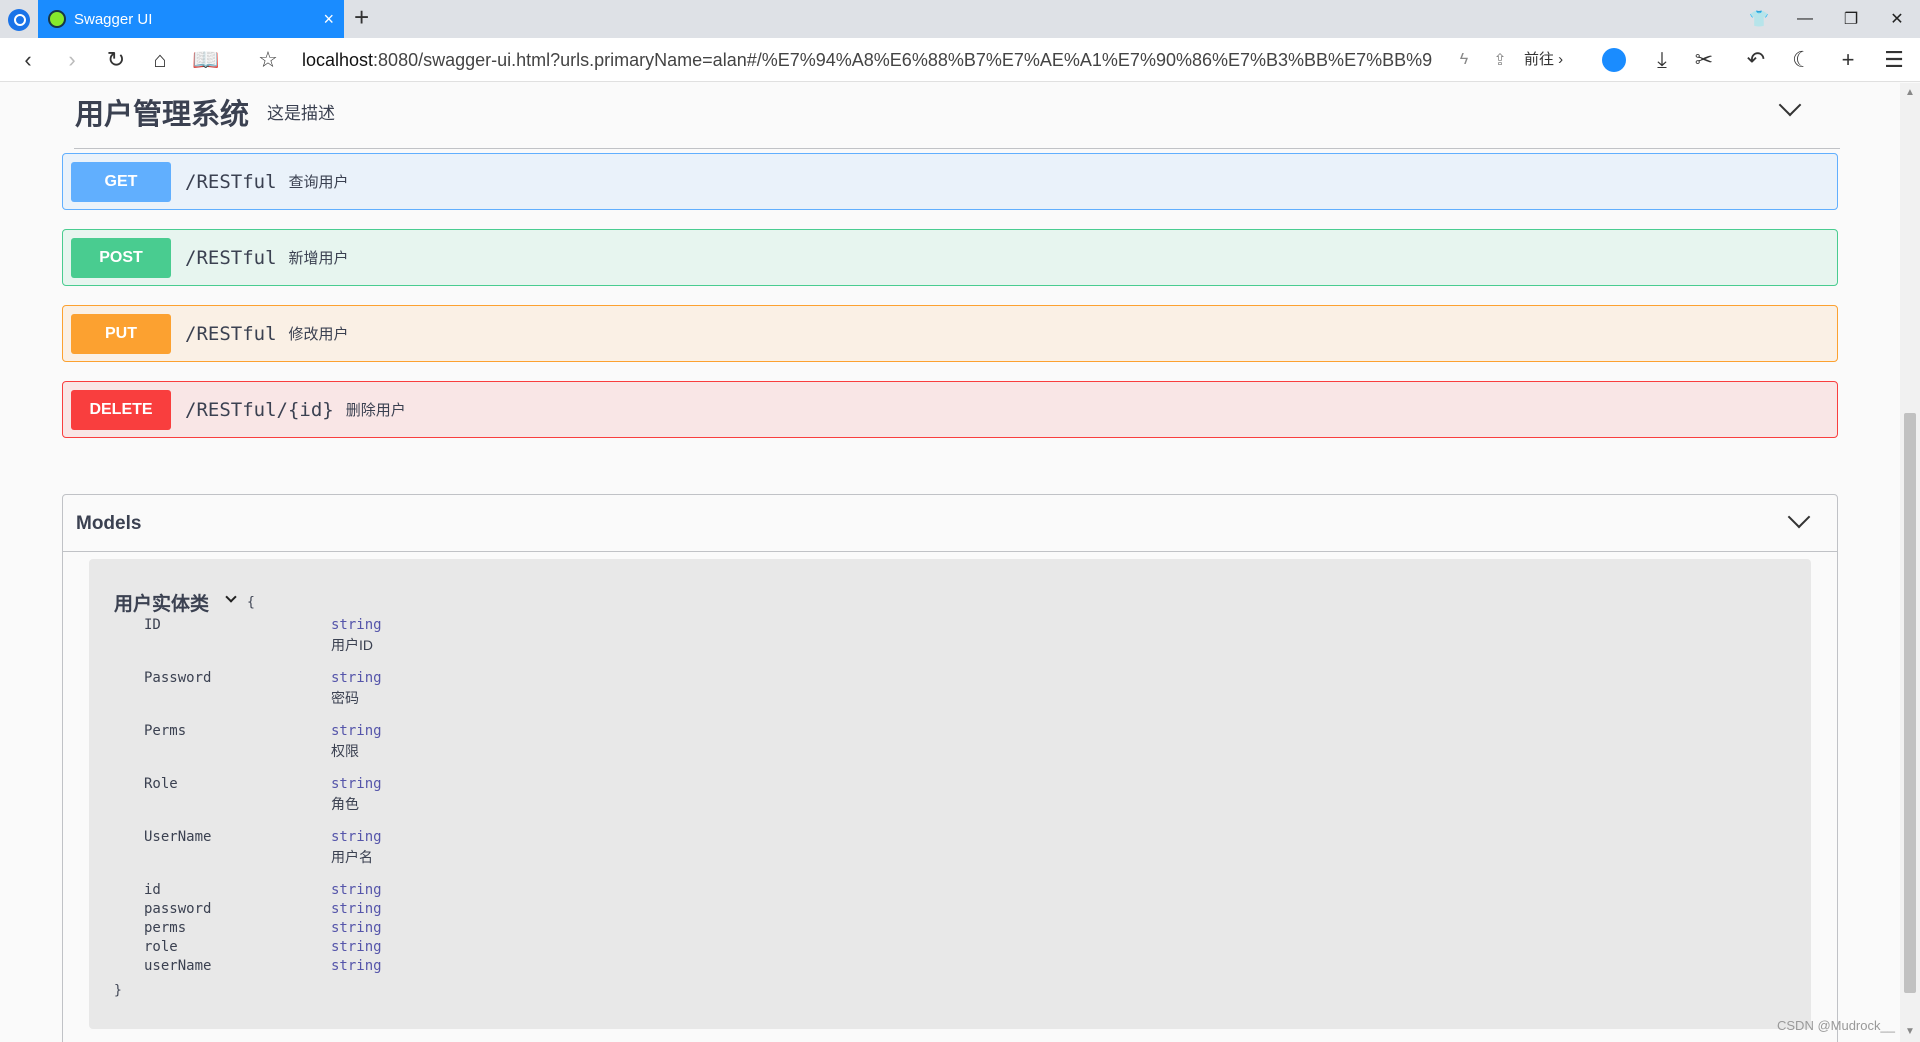 Image resolution: width=1920 pixels, height=1042 pixels. I want to click on share-icon: ⇪, so click(1500, 60).